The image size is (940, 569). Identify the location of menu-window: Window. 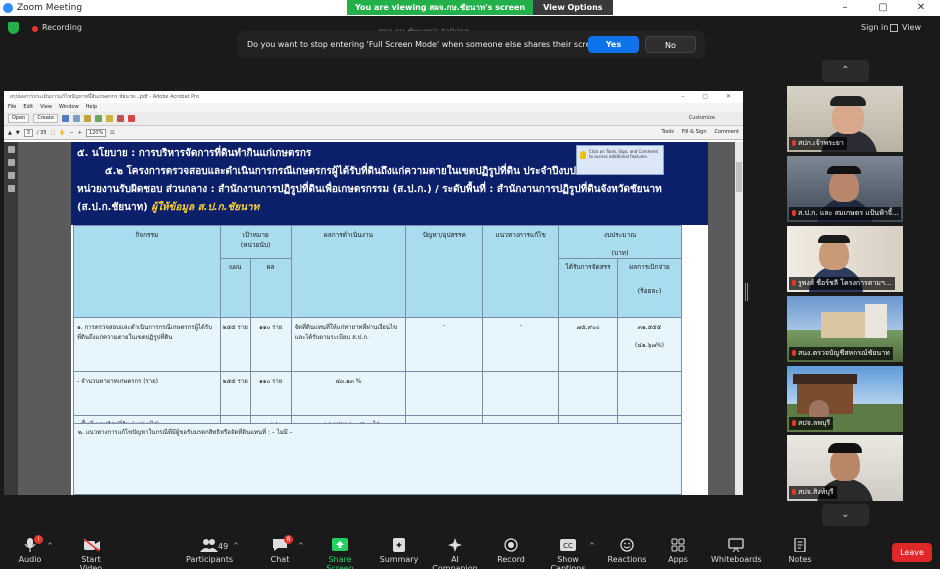
(69, 107).